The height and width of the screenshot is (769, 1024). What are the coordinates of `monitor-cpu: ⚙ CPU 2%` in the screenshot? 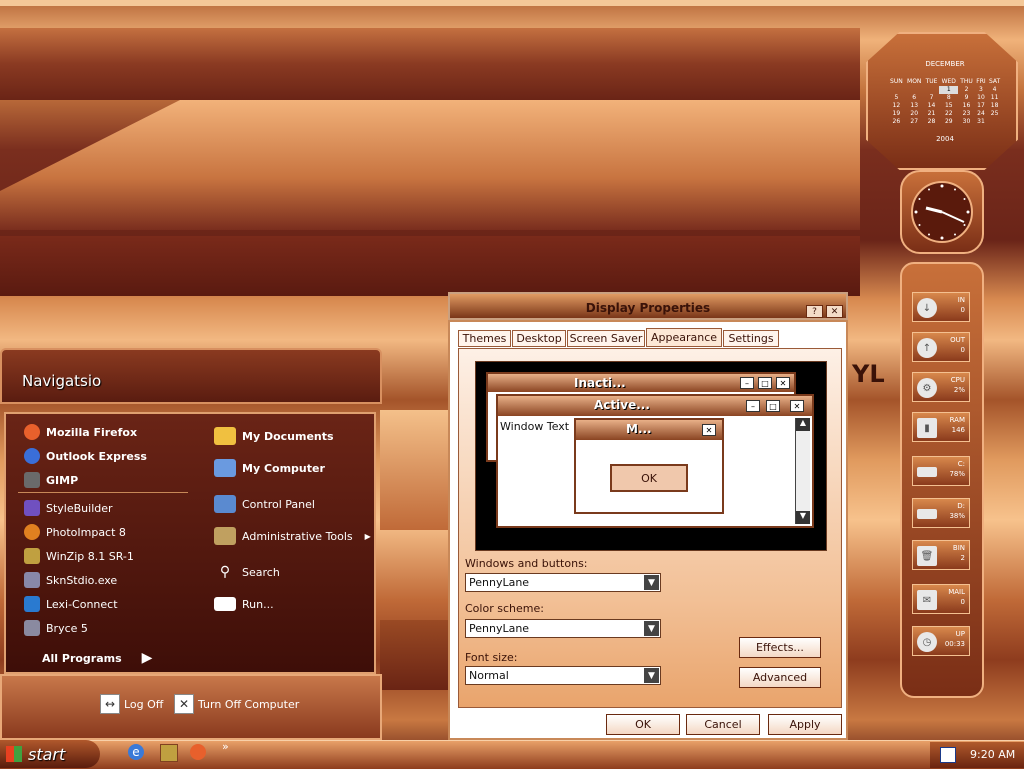 It's located at (941, 387).